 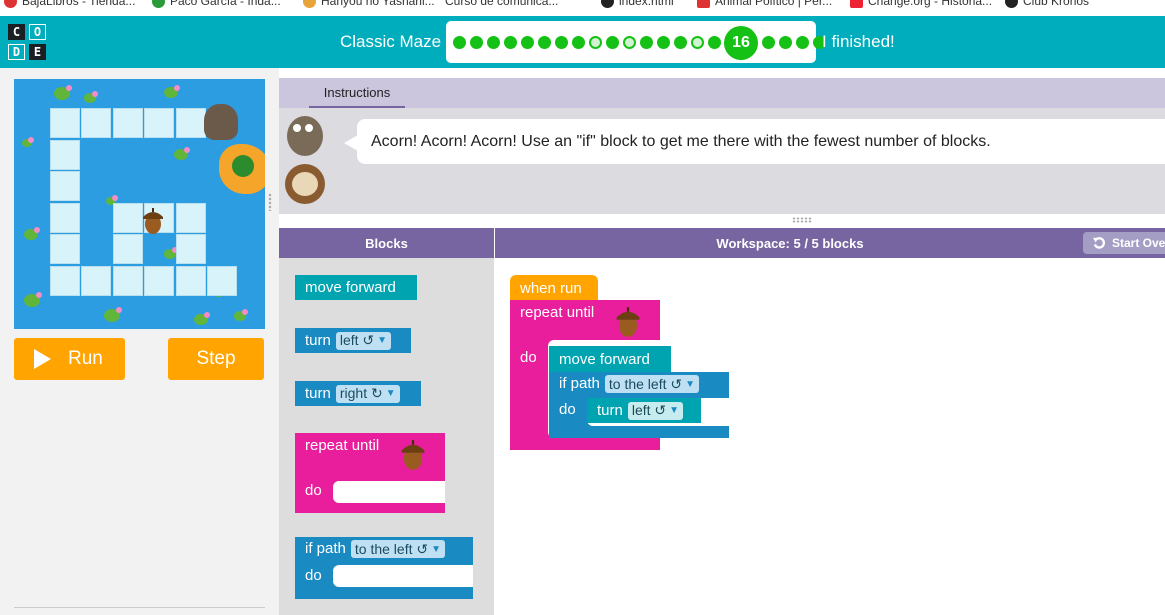 What do you see at coordinates (243, 166) in the screenshot?
I see `palm-tree-decoration` at bounding box center [243, 166].